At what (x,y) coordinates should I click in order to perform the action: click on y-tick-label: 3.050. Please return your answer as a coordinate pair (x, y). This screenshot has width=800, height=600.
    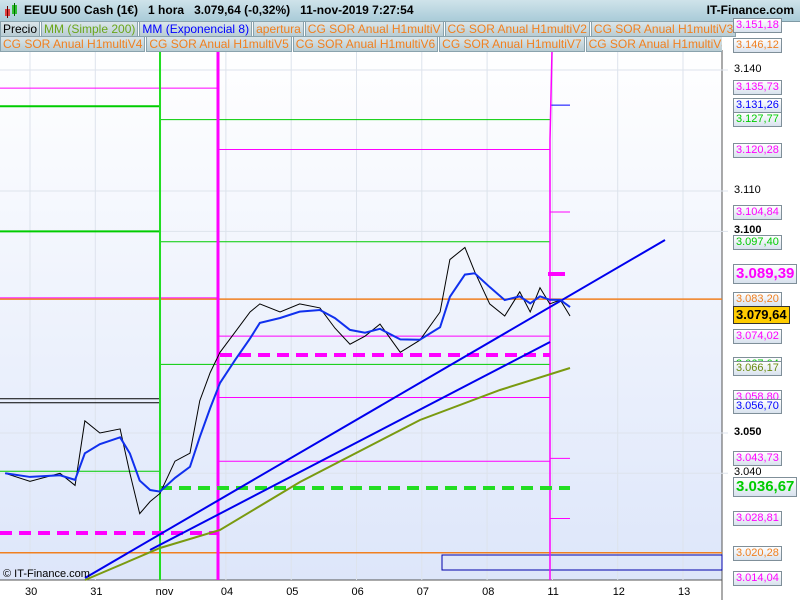
    Looking at the image, I should click on (748, 431).